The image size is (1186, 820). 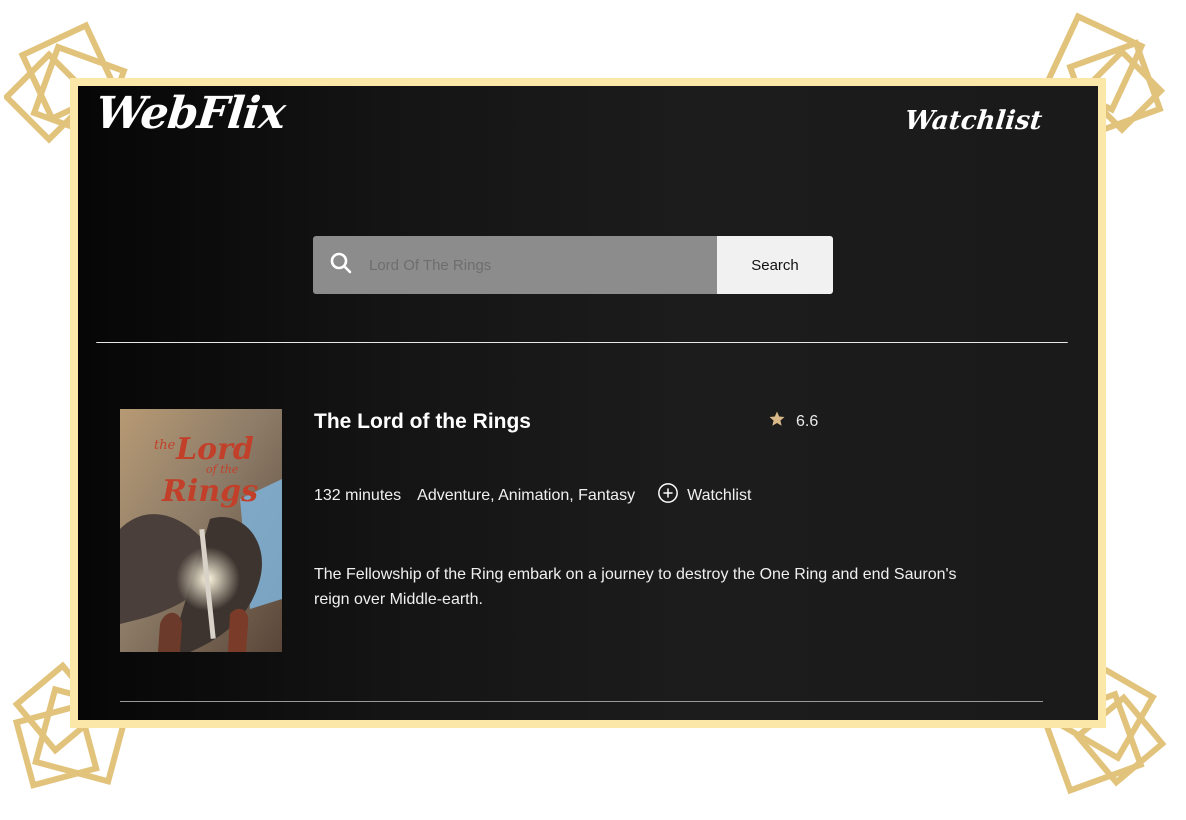 I want to click on add-to-watchlist-label: Watchlist, so click(x=719, y=495).